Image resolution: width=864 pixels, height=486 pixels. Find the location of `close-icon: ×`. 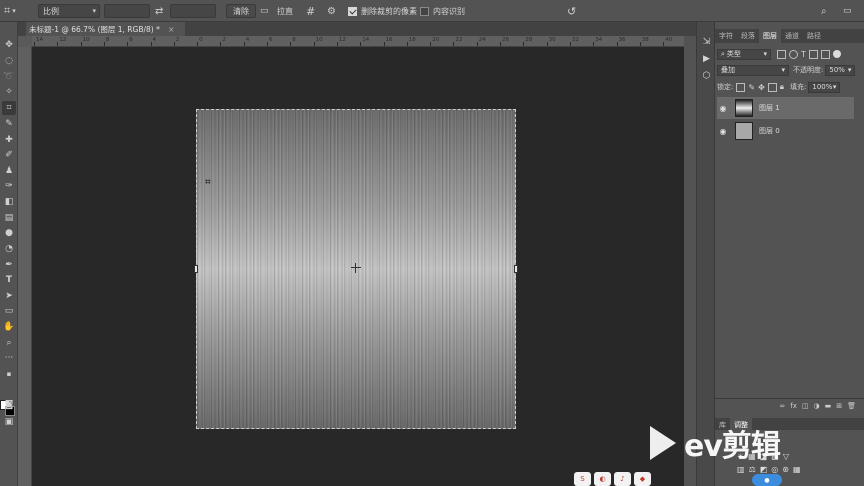

close-icon: × is located at coordinates (171, 29).